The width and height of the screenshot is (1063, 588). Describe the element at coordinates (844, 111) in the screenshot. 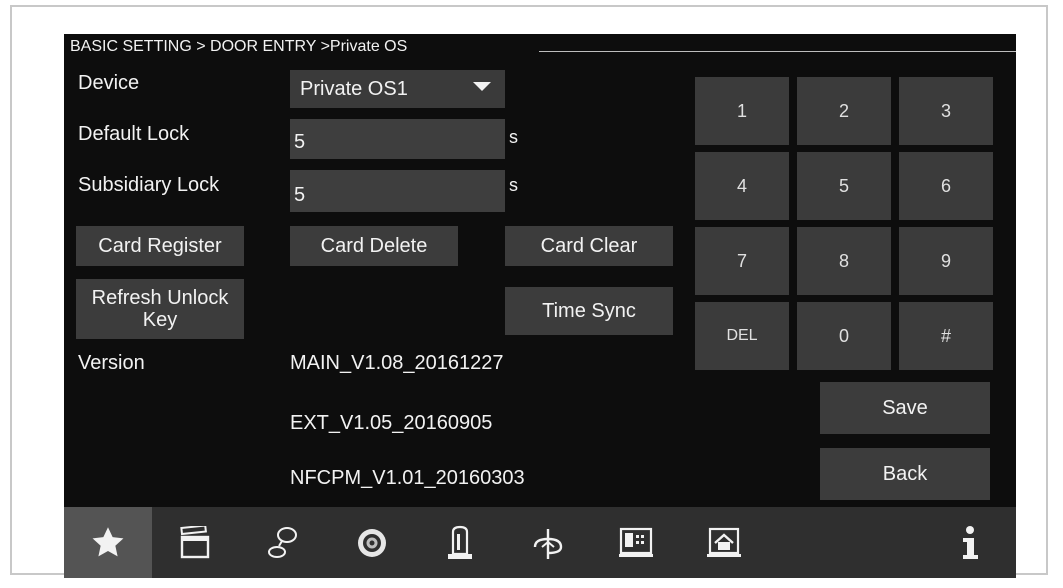

I see `keypad-key-two: 2` at that location.